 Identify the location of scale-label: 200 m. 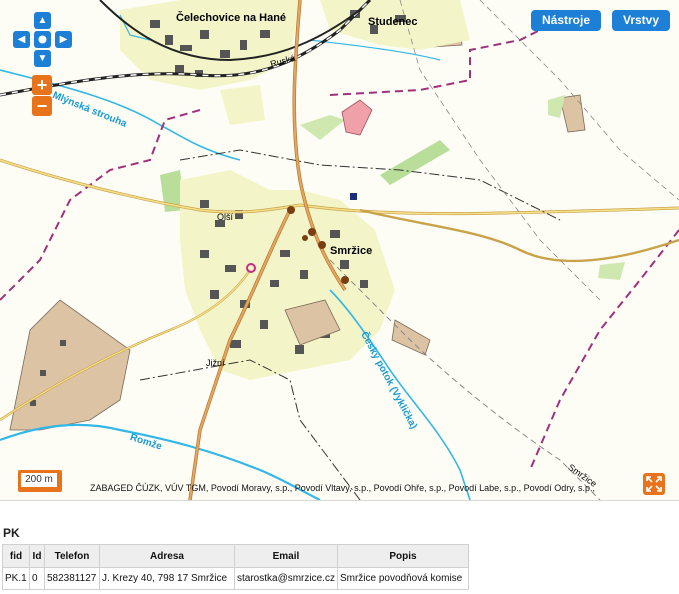
(39, 480).